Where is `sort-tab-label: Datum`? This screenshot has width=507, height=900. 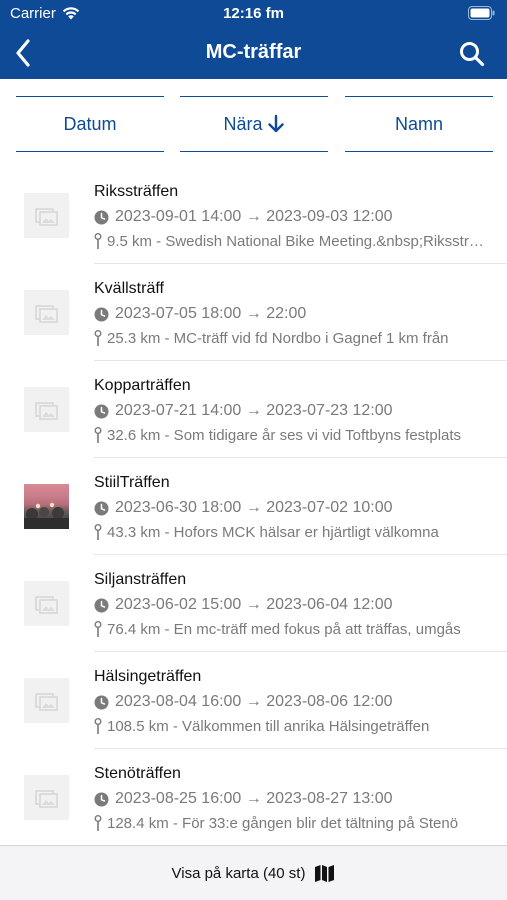 sort-tab-label: Datum is located at coordinates (90, 123).